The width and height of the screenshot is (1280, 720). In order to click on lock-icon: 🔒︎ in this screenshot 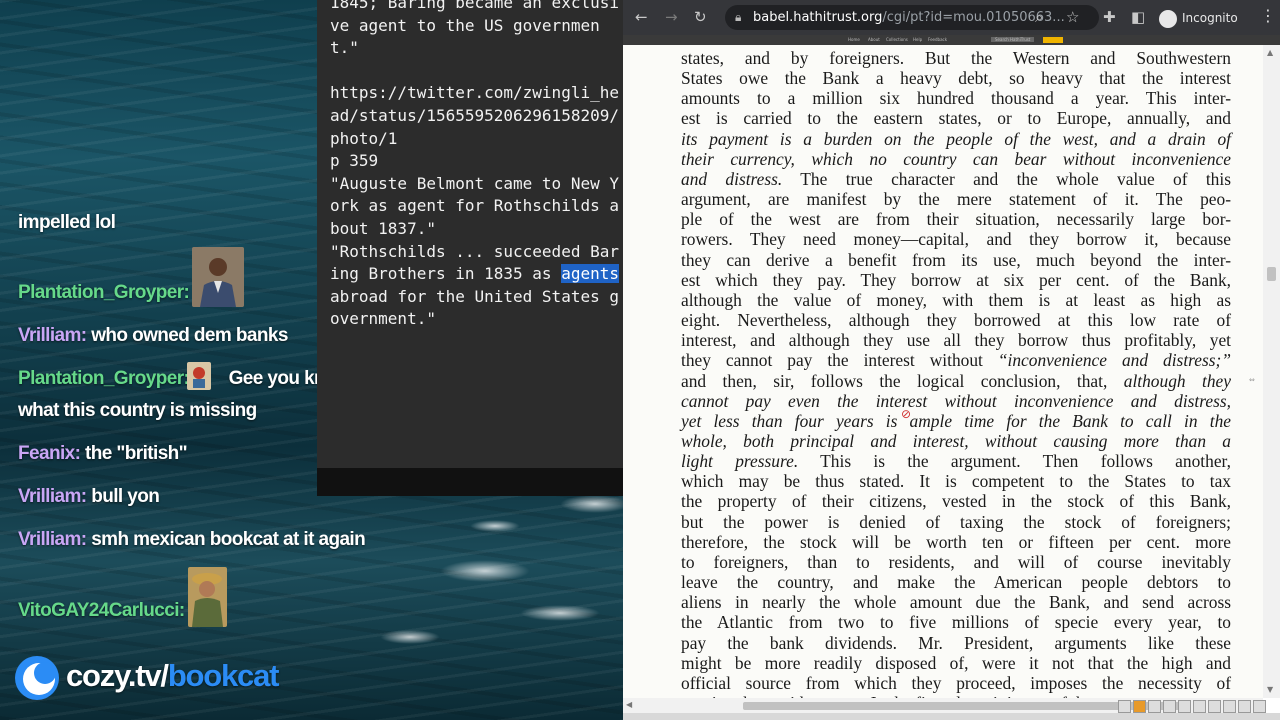, I will do `click(738, 17)`.